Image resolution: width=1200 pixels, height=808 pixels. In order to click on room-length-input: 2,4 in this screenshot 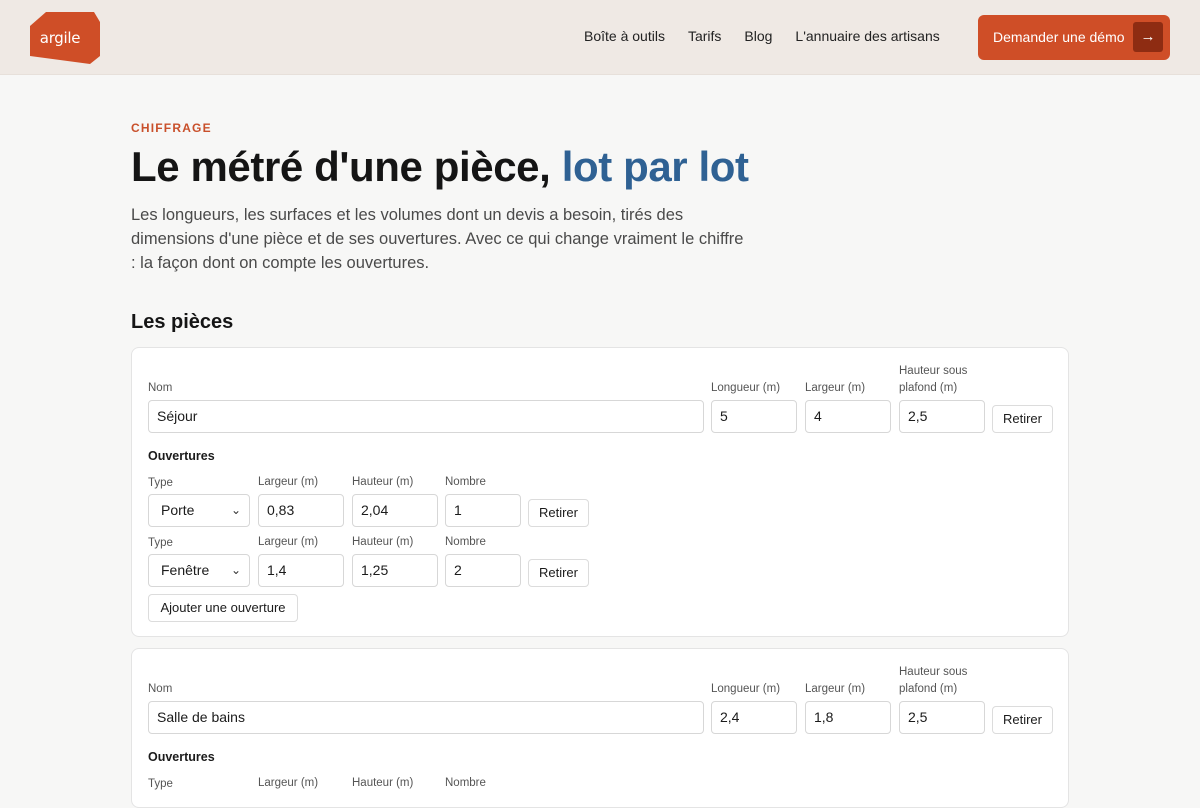, I will do `click(754, 717)`.